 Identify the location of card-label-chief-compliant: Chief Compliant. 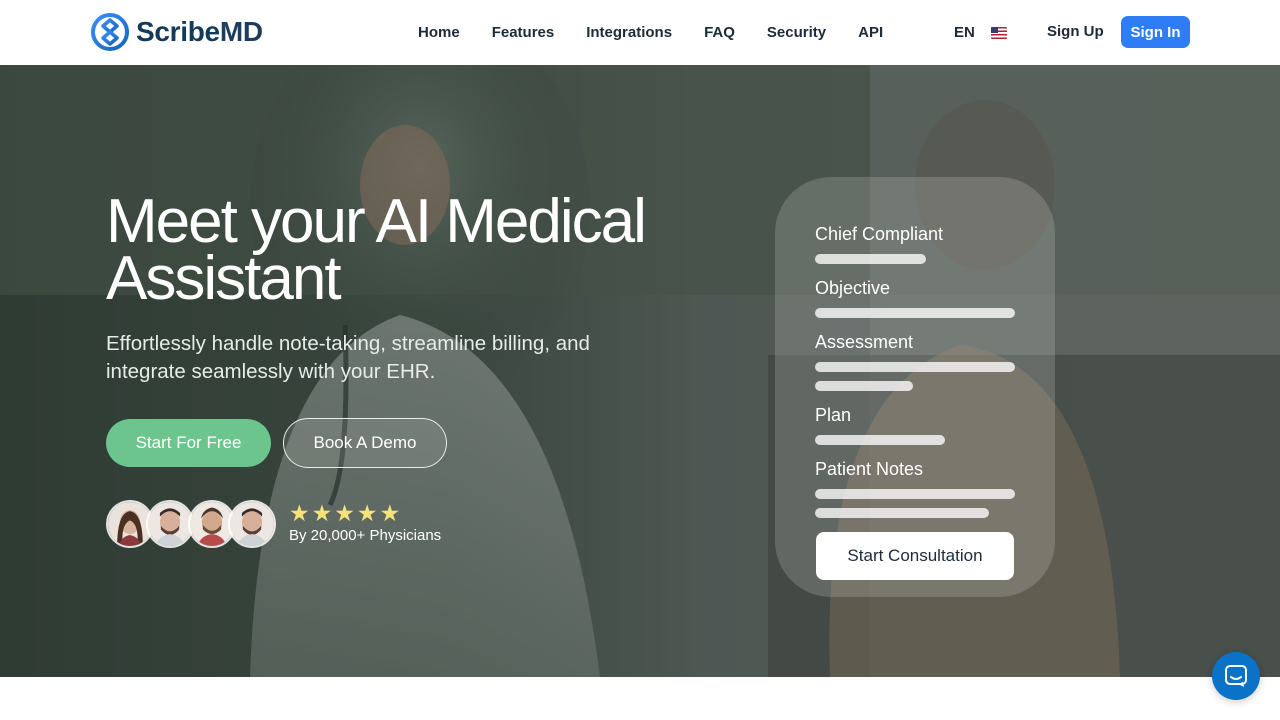
(879, 234).